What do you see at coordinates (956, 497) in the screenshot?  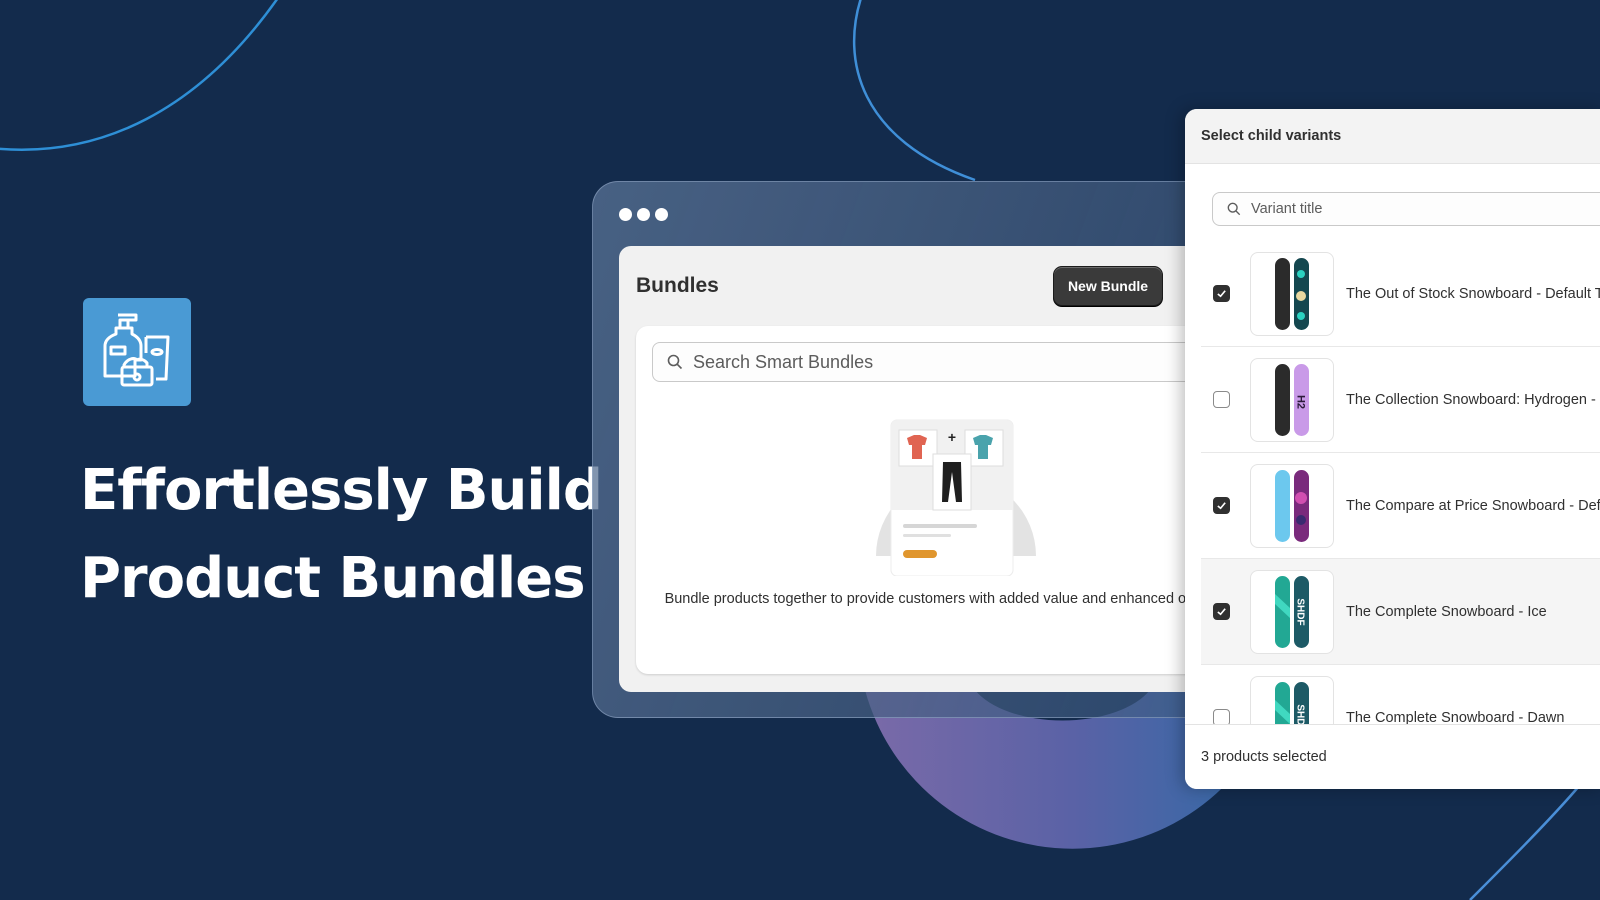 I see `empty-state-illustration: +` at bounding box center [956, 497].